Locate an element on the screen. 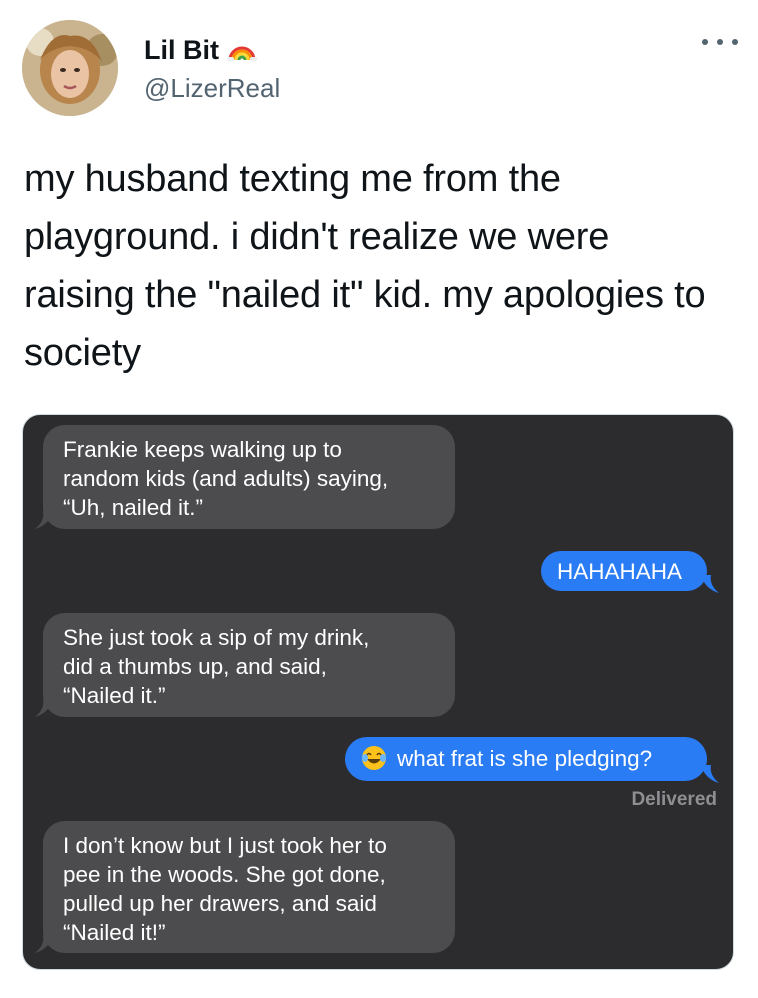 This screenshot has height=998, width=758. message-line: “Uh, nailed it.” is located at coordinates (133, 507).